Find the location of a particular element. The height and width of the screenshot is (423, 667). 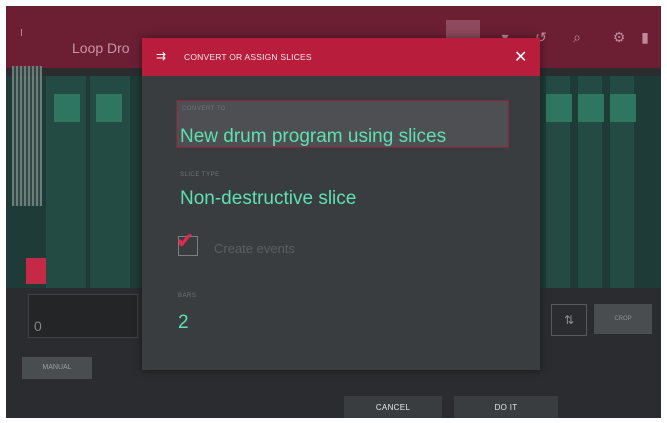

slice-field is located at coordinates (83, 316).